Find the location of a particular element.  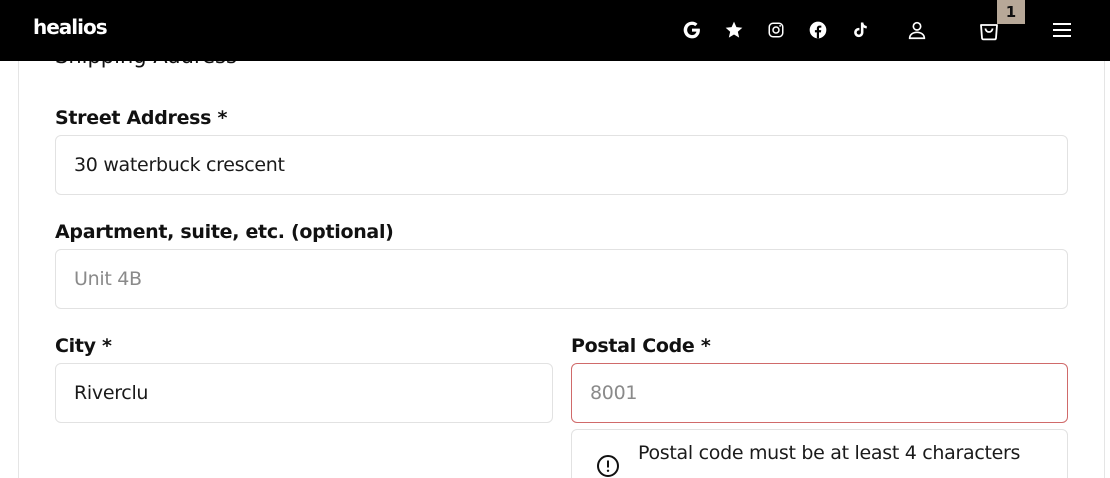

apartment-label: Apartment, suite, etc. (optional) is located at coordinates (224, 232).